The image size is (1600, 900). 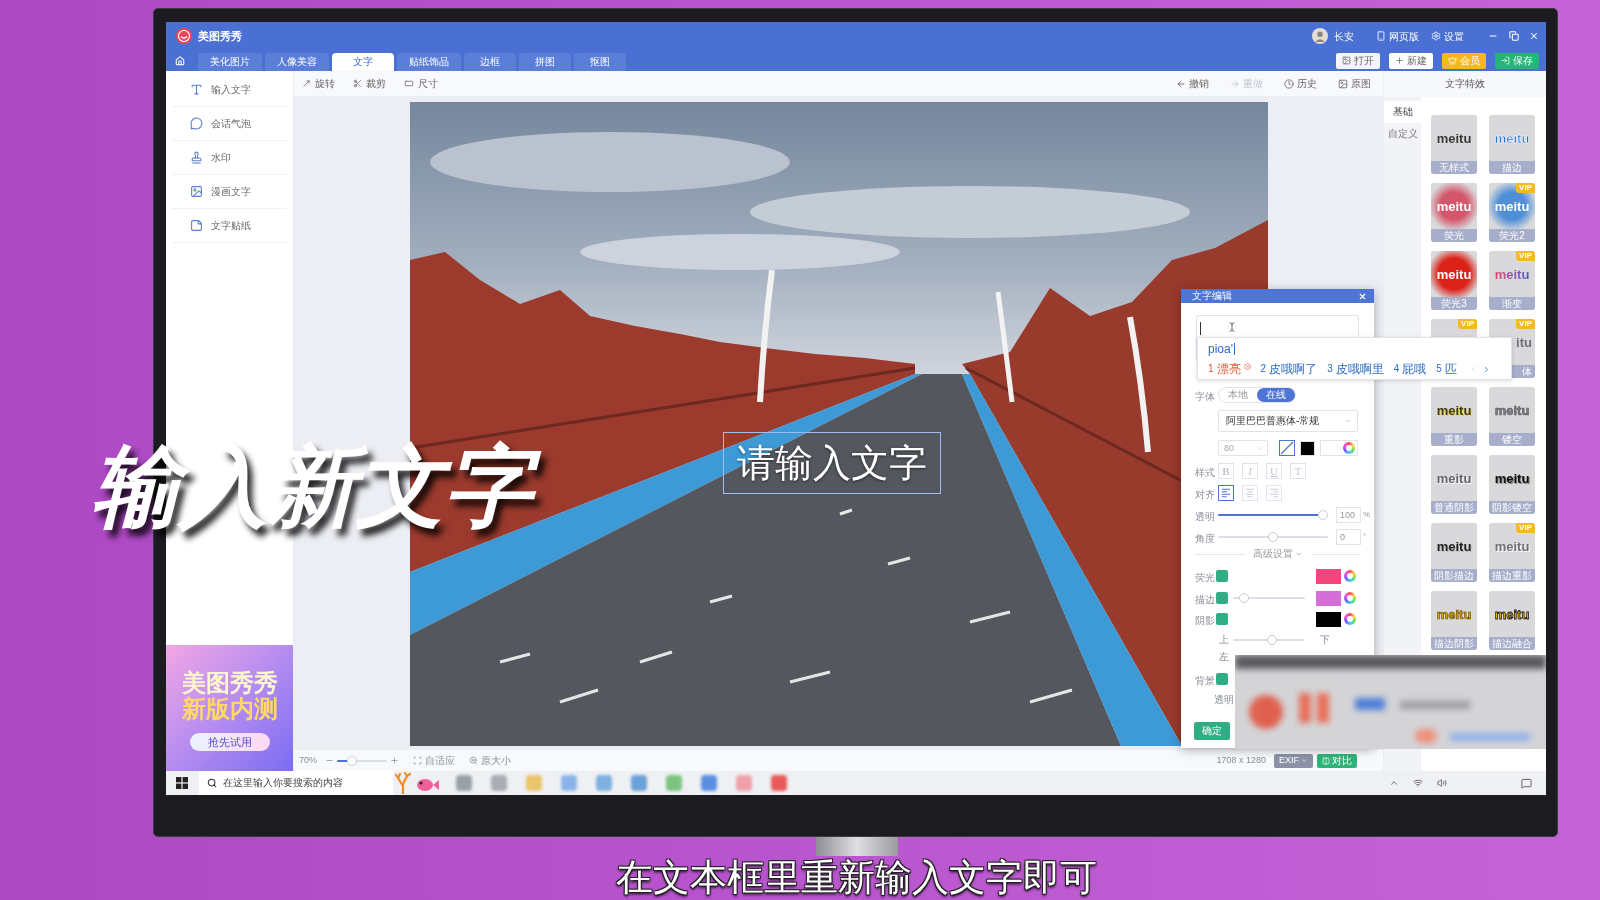 What do you see at coordinates (1512, 507) in the screenshot?
I see `tile-label: 阴影镂空` at bounding box center [1512, 507].